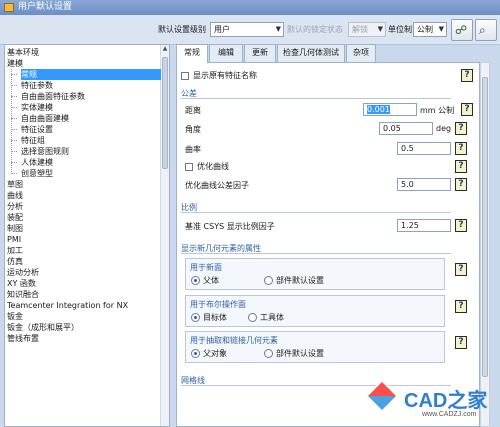  I want to click on new-face-group-title: 用于新面, so click(206, 267).